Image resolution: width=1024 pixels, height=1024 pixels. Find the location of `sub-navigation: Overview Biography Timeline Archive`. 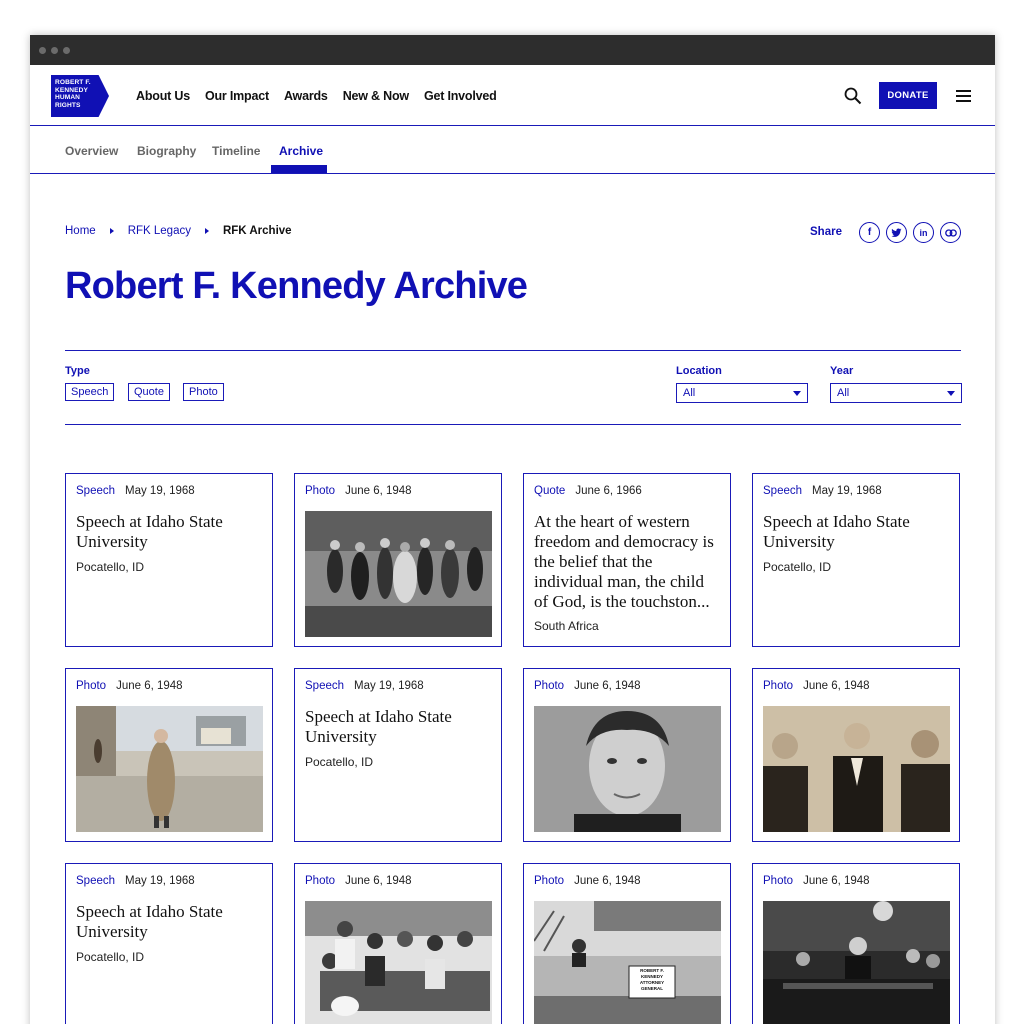

sub-navigation: Overview Biography Timeline Archive is located at coordinates (512, 150).